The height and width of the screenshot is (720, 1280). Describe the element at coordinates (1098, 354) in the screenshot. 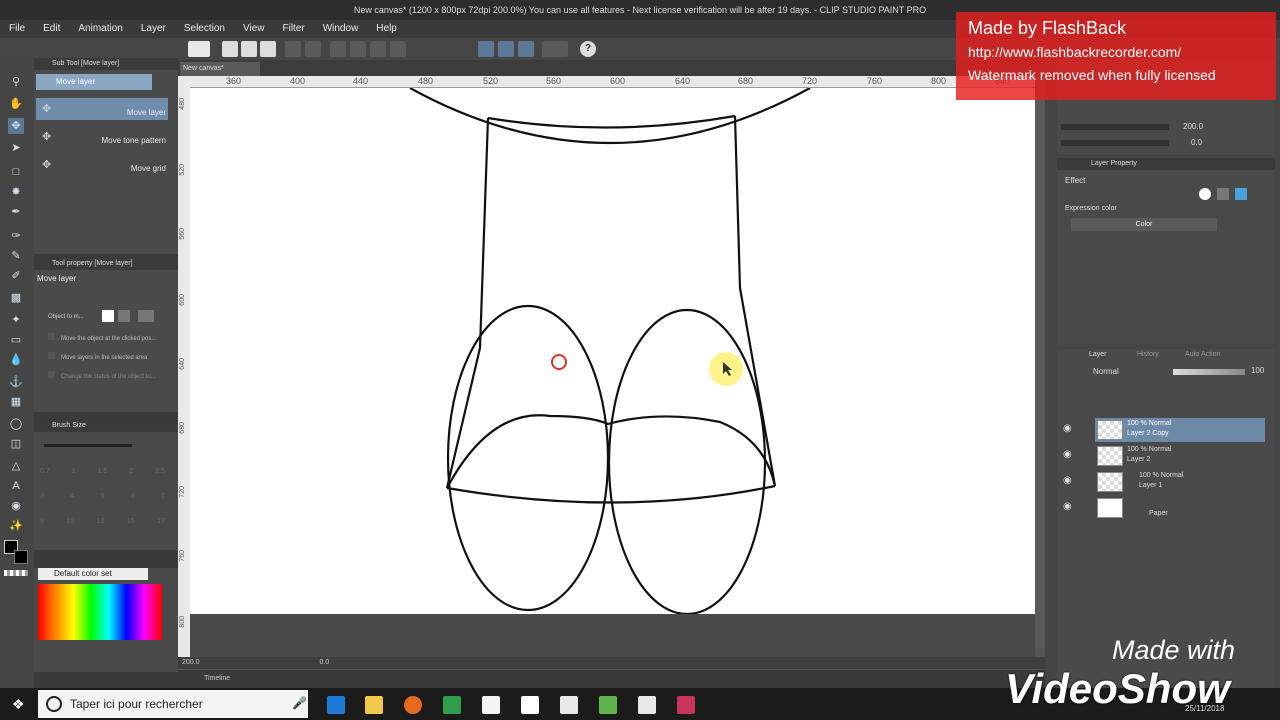

I see `tab-layer: Layer` at that location.